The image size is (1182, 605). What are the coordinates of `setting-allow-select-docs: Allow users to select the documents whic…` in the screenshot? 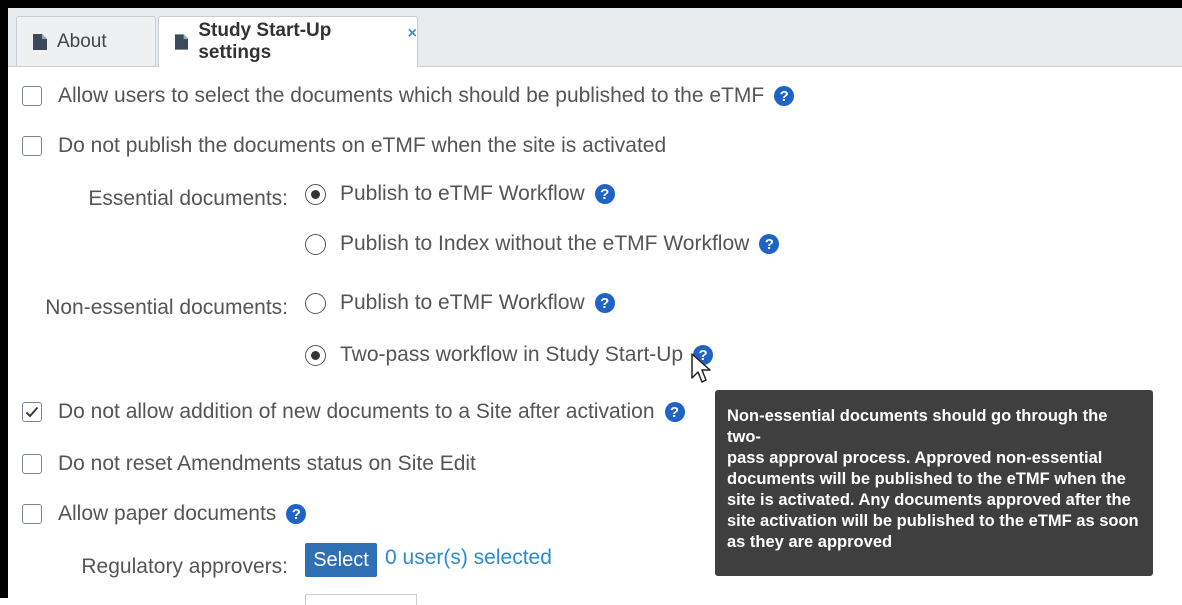 It's located at (408, 96).